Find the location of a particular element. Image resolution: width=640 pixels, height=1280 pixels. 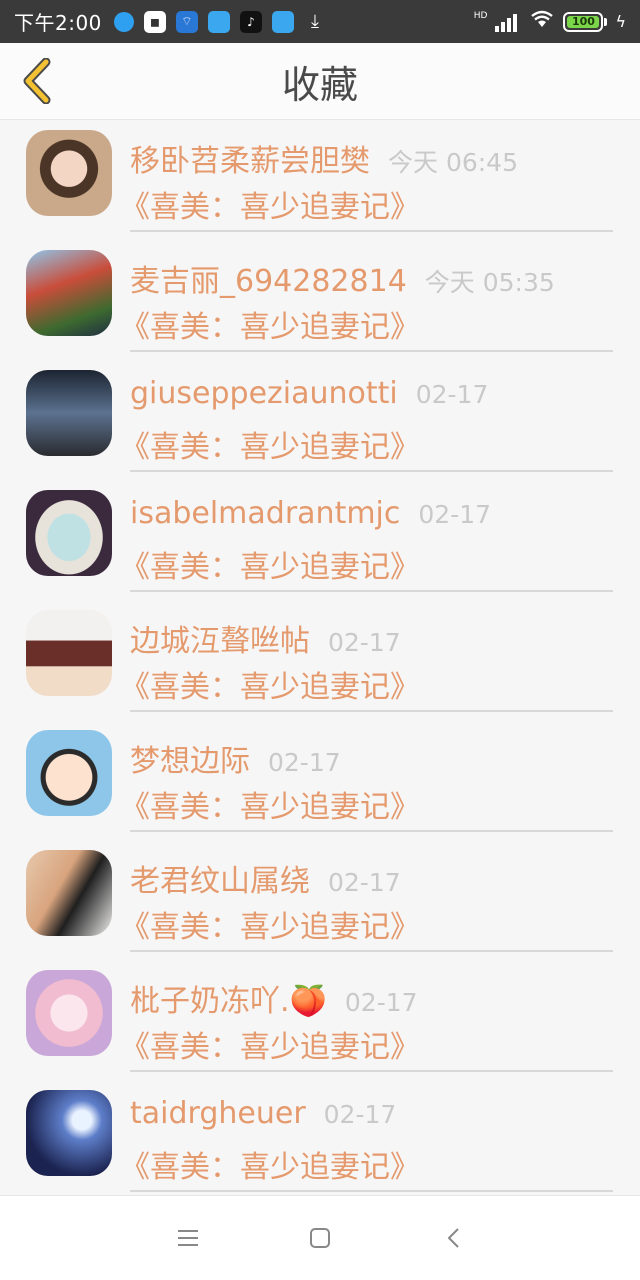

wifi-icon is located at coordinates (542, 21).